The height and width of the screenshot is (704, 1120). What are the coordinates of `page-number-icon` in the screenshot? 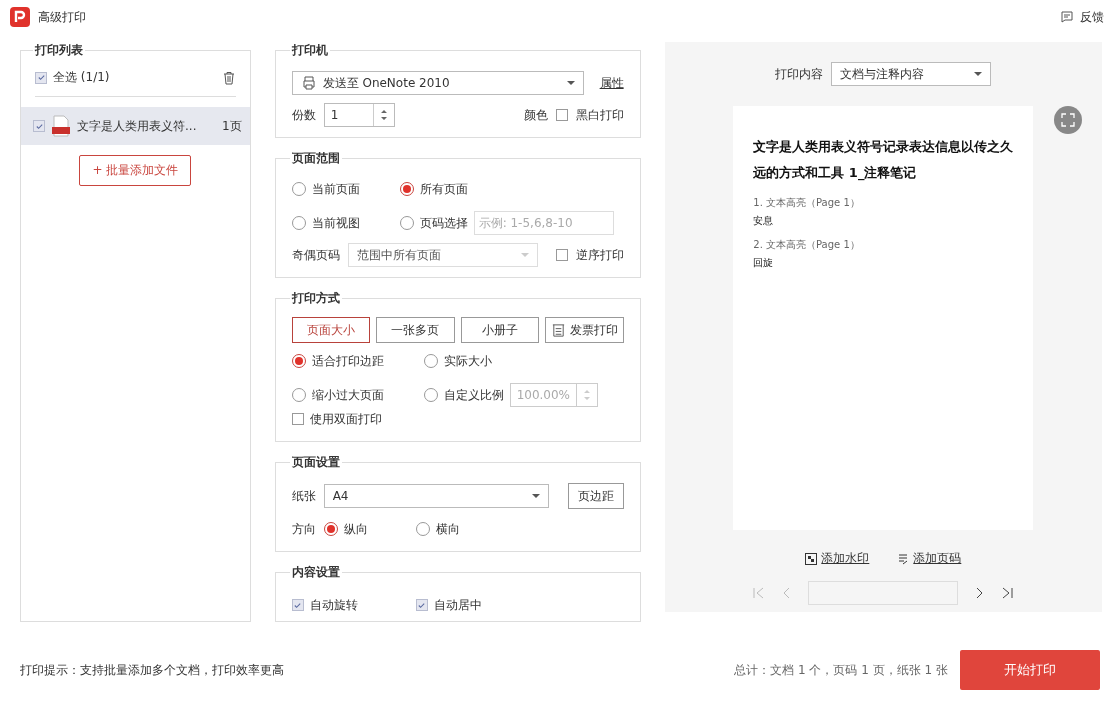 It's located at (903, 558).